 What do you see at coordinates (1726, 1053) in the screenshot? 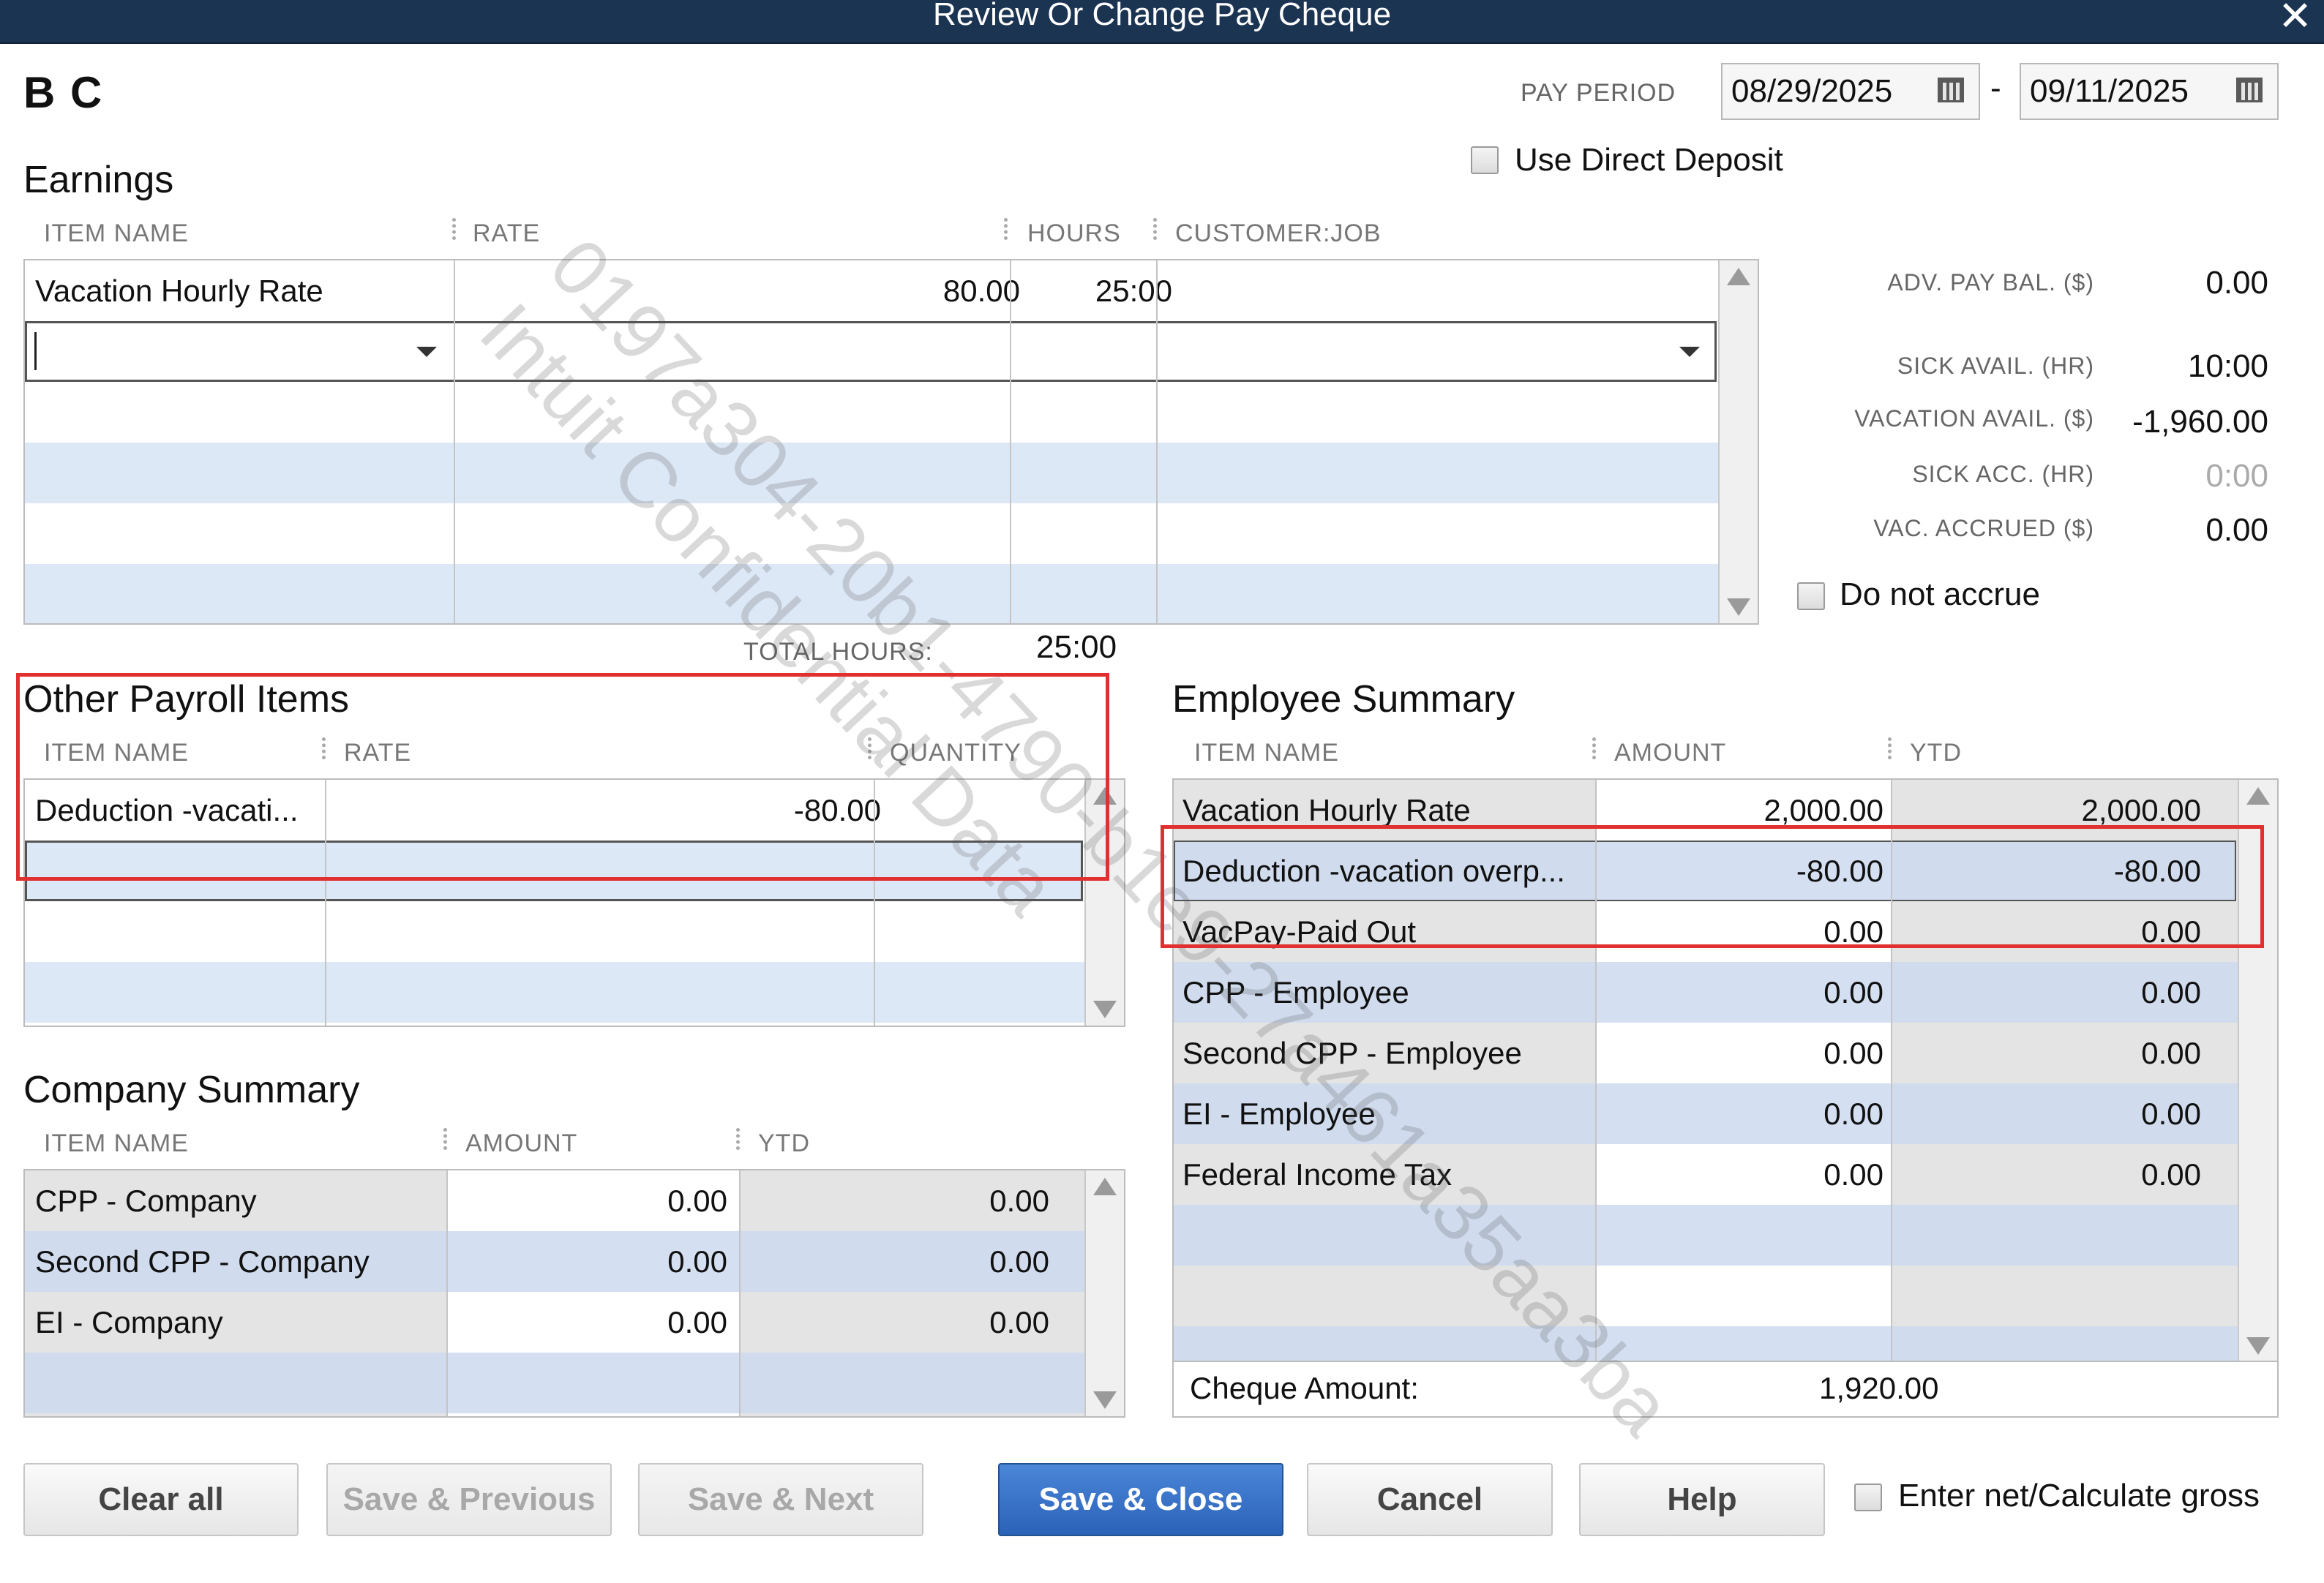
I see `table-row: Second CPP - Employee 0.00 0.00` at bounding box center [1726, 1053].